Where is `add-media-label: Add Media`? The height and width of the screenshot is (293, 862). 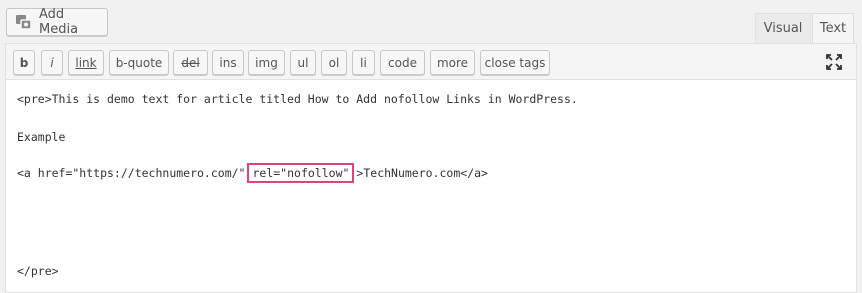 add-media-label: Add Media is located at coordinates (59, 22).